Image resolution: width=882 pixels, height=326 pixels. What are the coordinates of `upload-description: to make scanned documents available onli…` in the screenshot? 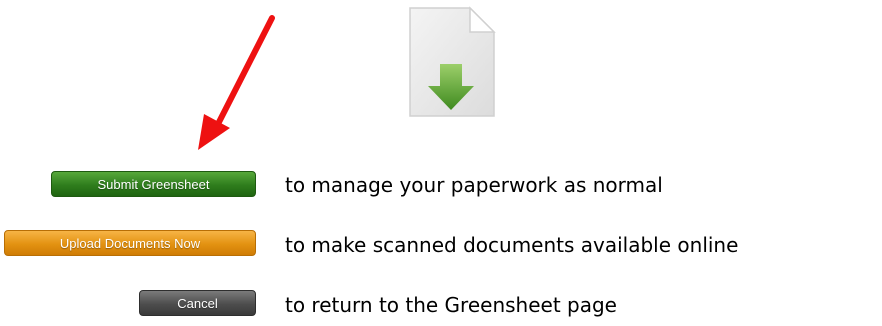 It's located at (512, 245).